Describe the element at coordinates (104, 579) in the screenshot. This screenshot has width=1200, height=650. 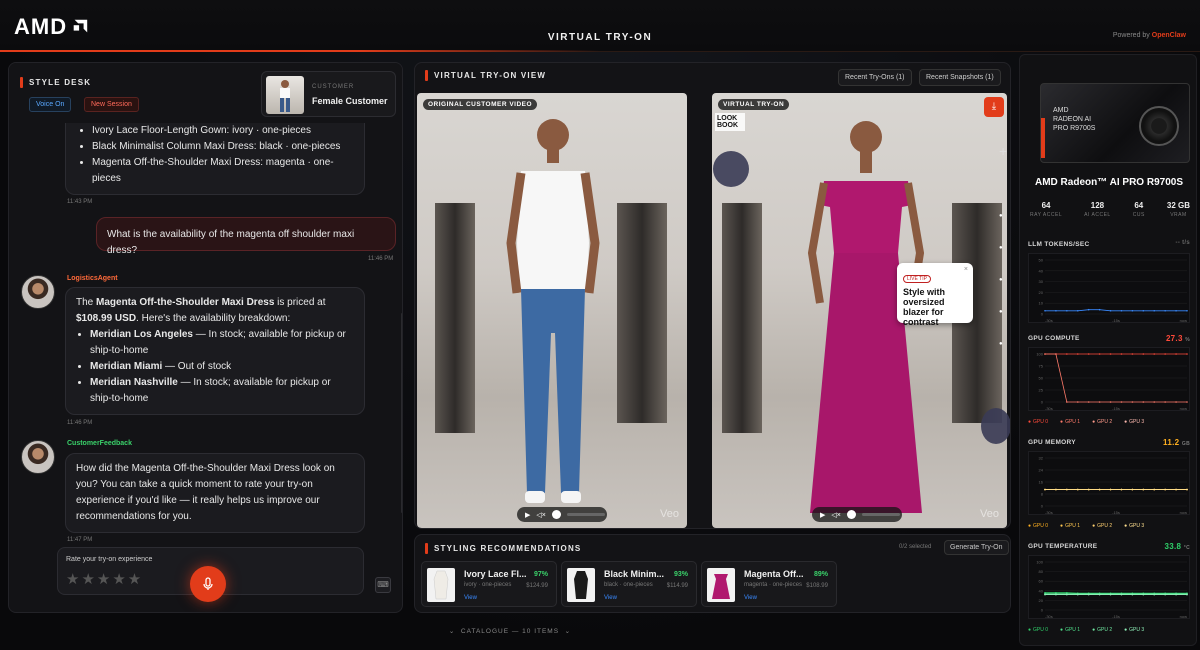
I see `star-rating: ★★★★★` at that location.